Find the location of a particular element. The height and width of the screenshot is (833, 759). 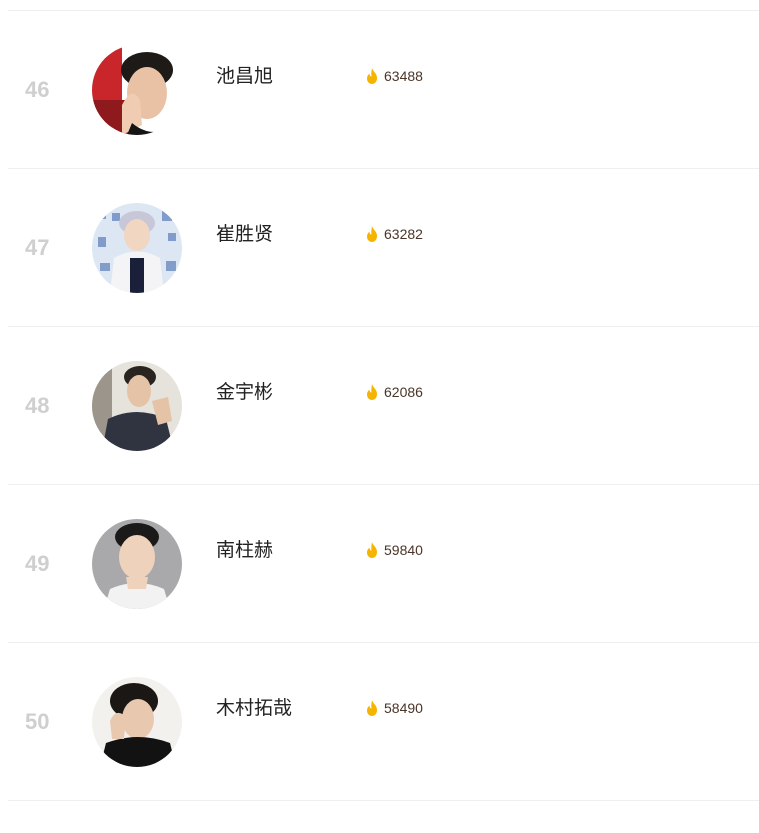

heat-value: 63488 is located at coordinates (403, 76).